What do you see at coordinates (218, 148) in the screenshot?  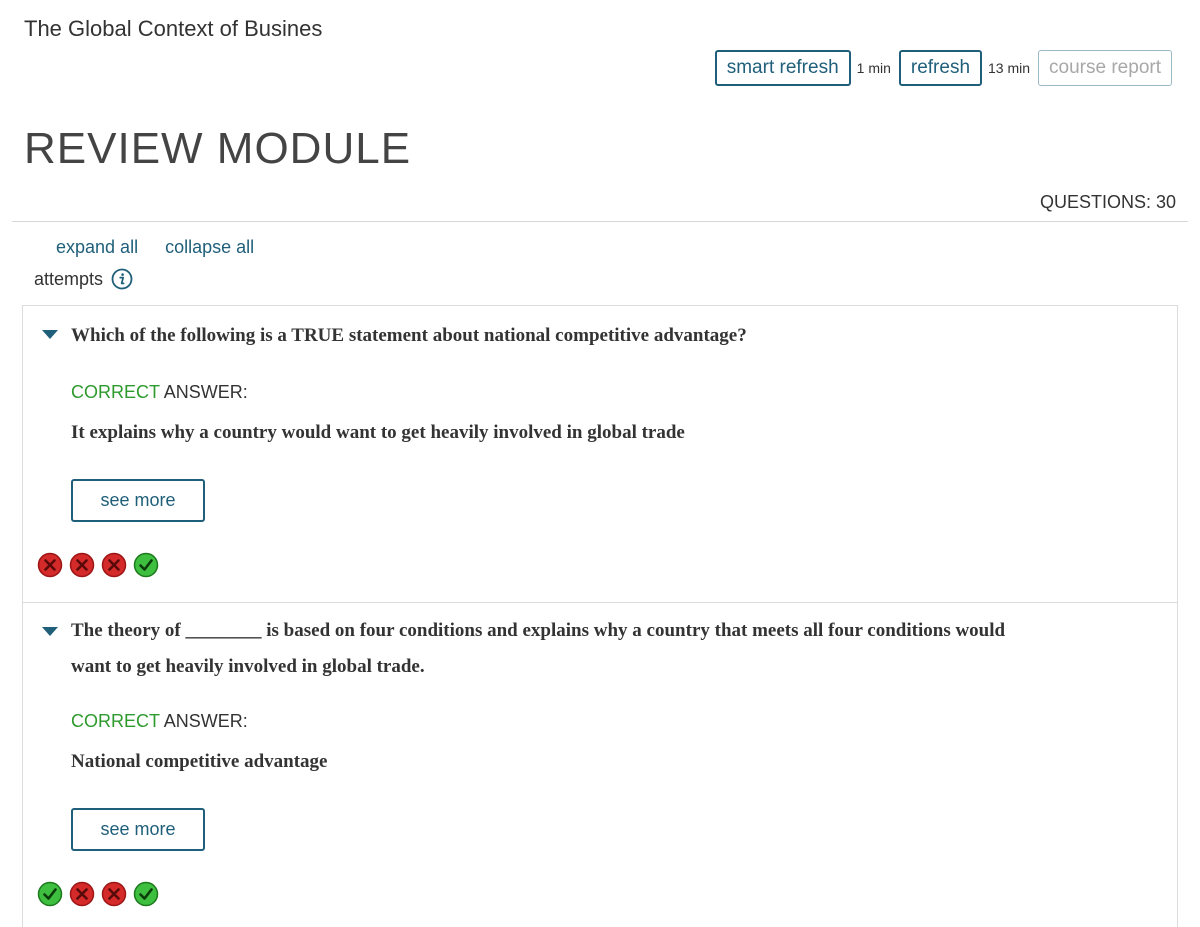 I see `page-title: REVIEW MODULE` at bounding box center [218, 148].